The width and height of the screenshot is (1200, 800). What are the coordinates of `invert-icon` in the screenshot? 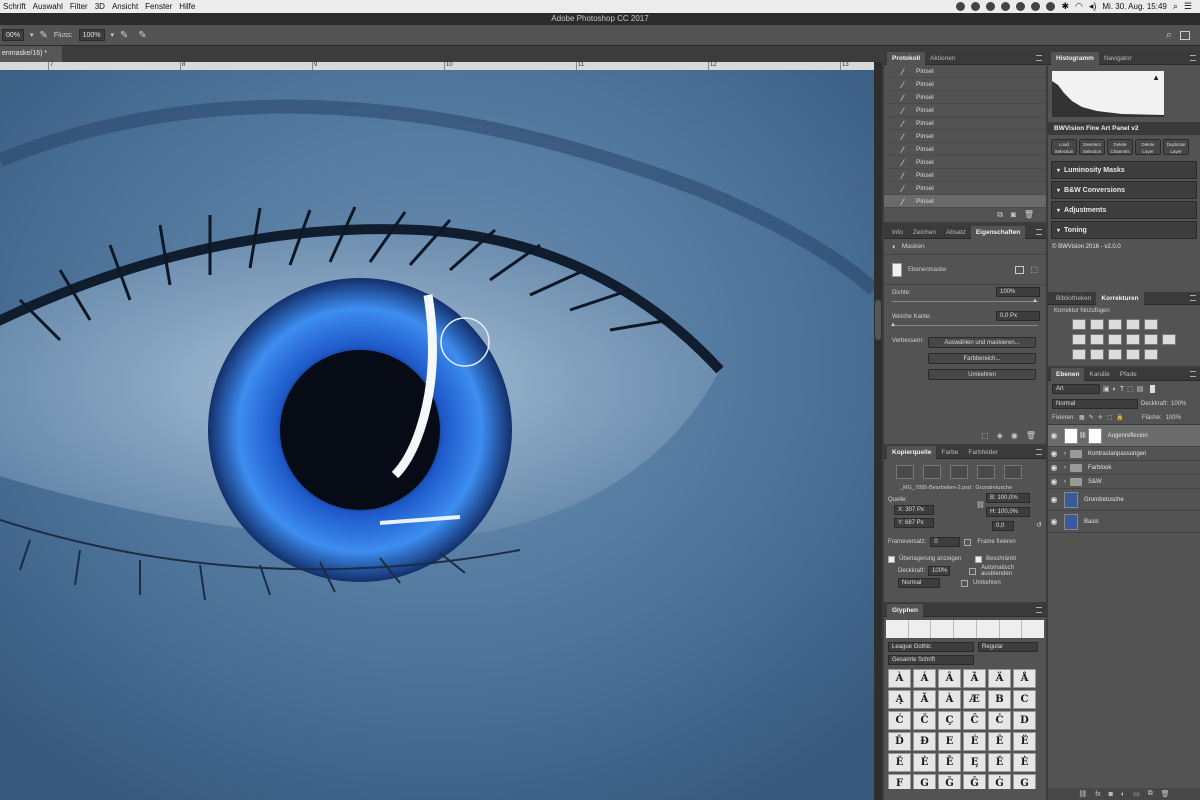 It's located at (1079, 354).